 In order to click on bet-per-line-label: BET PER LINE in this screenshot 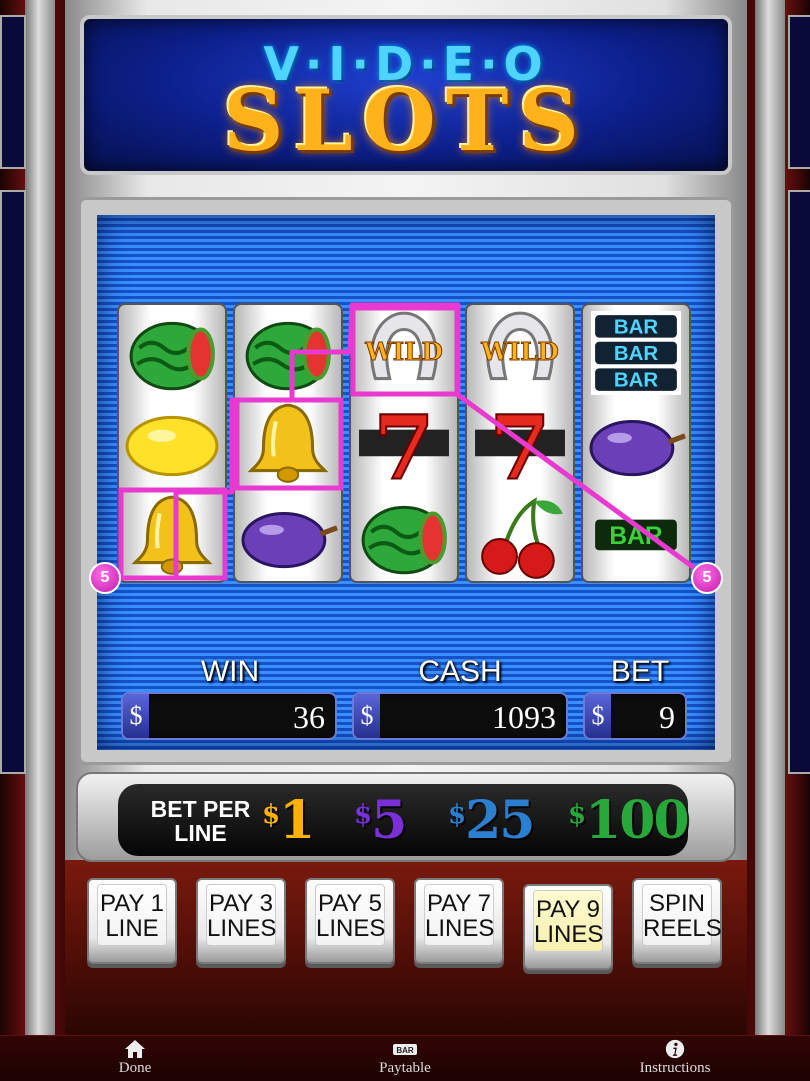, I will do `click(200, 821)`.